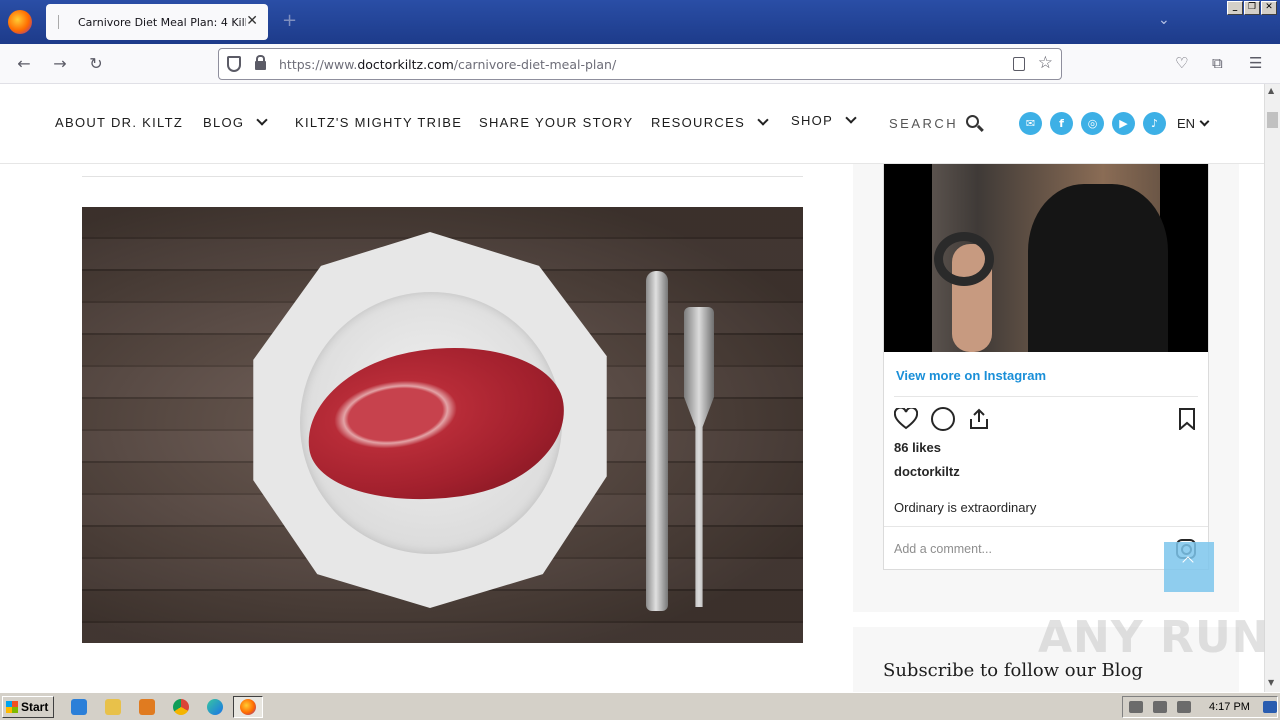 The height and width of the screenshot is (720, 1280). What do you see at coordinates (1019, 64) in the screenshot?
I see `reader-view-icon` at bounding box center [1019, 64].